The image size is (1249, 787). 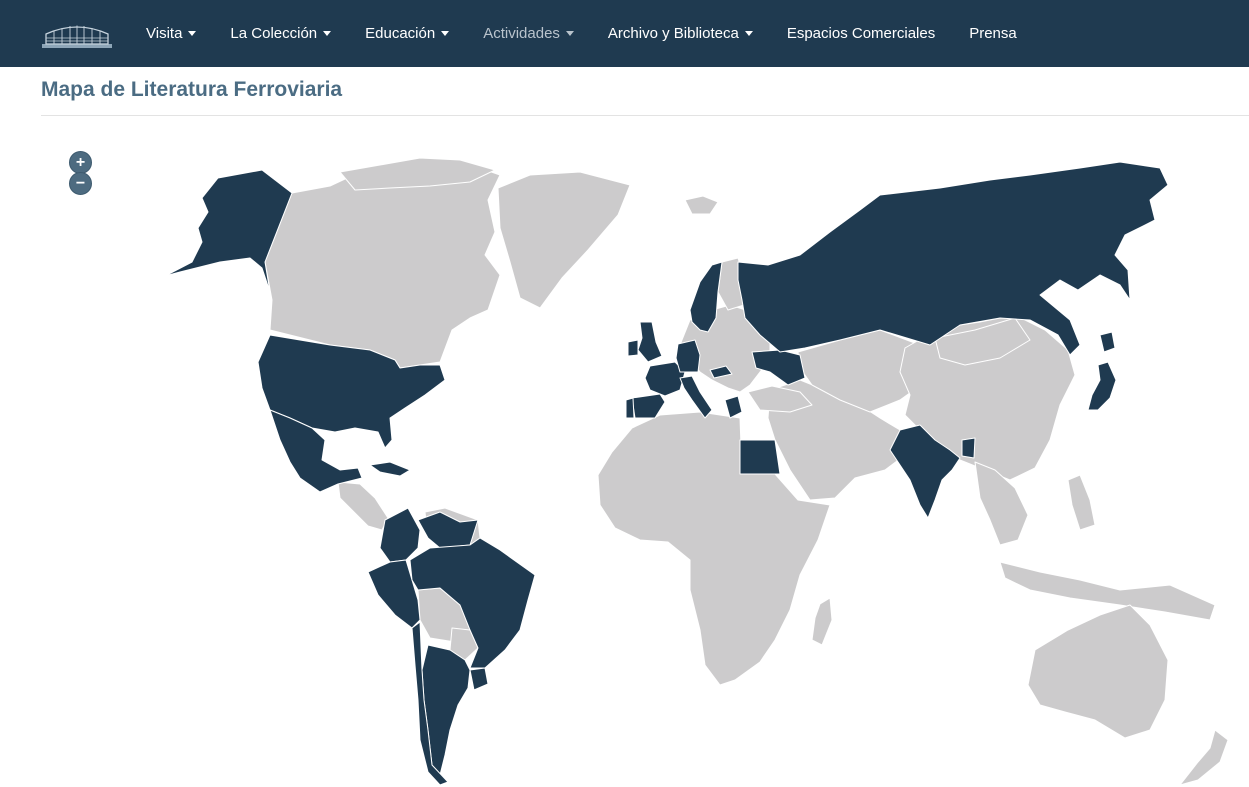 I want to click on menu-espacios-comerciales-label: Espacios Comerciales, so click(x=861, y=33).